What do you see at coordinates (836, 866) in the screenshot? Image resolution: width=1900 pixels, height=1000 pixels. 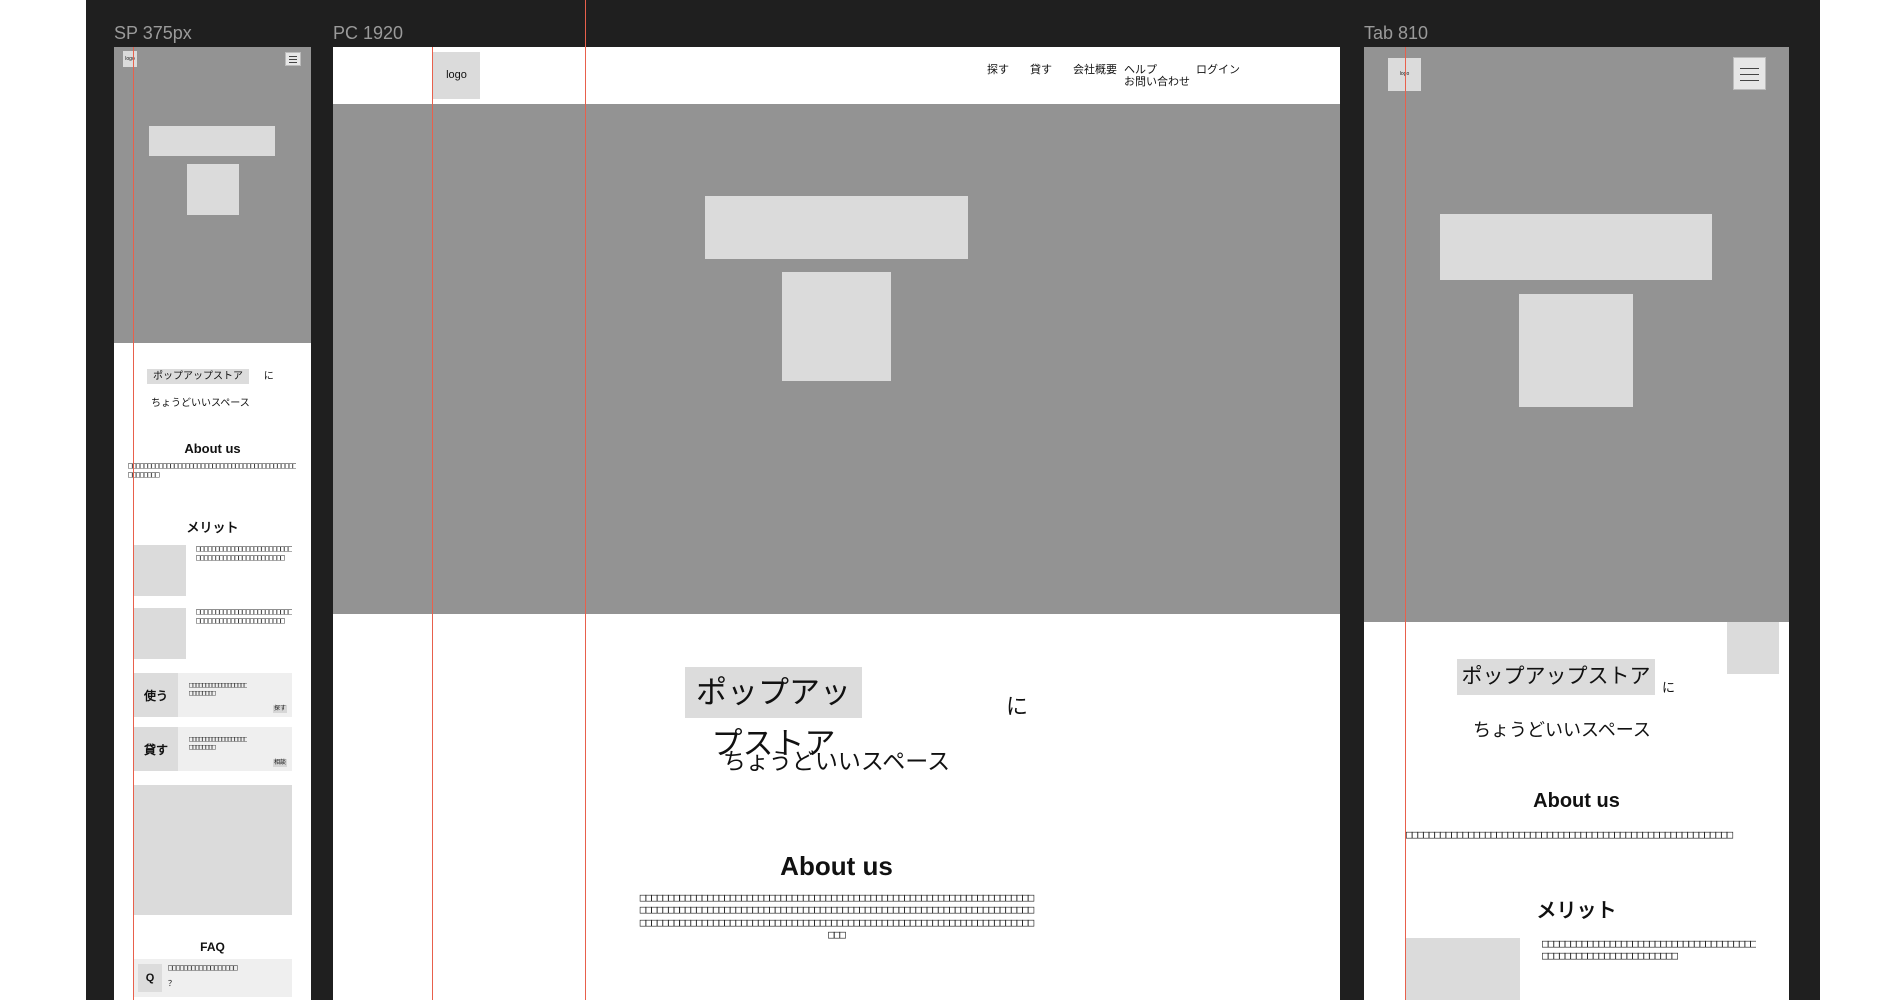 I see `pc-about-title: About us` at bounding box center [836, 866].